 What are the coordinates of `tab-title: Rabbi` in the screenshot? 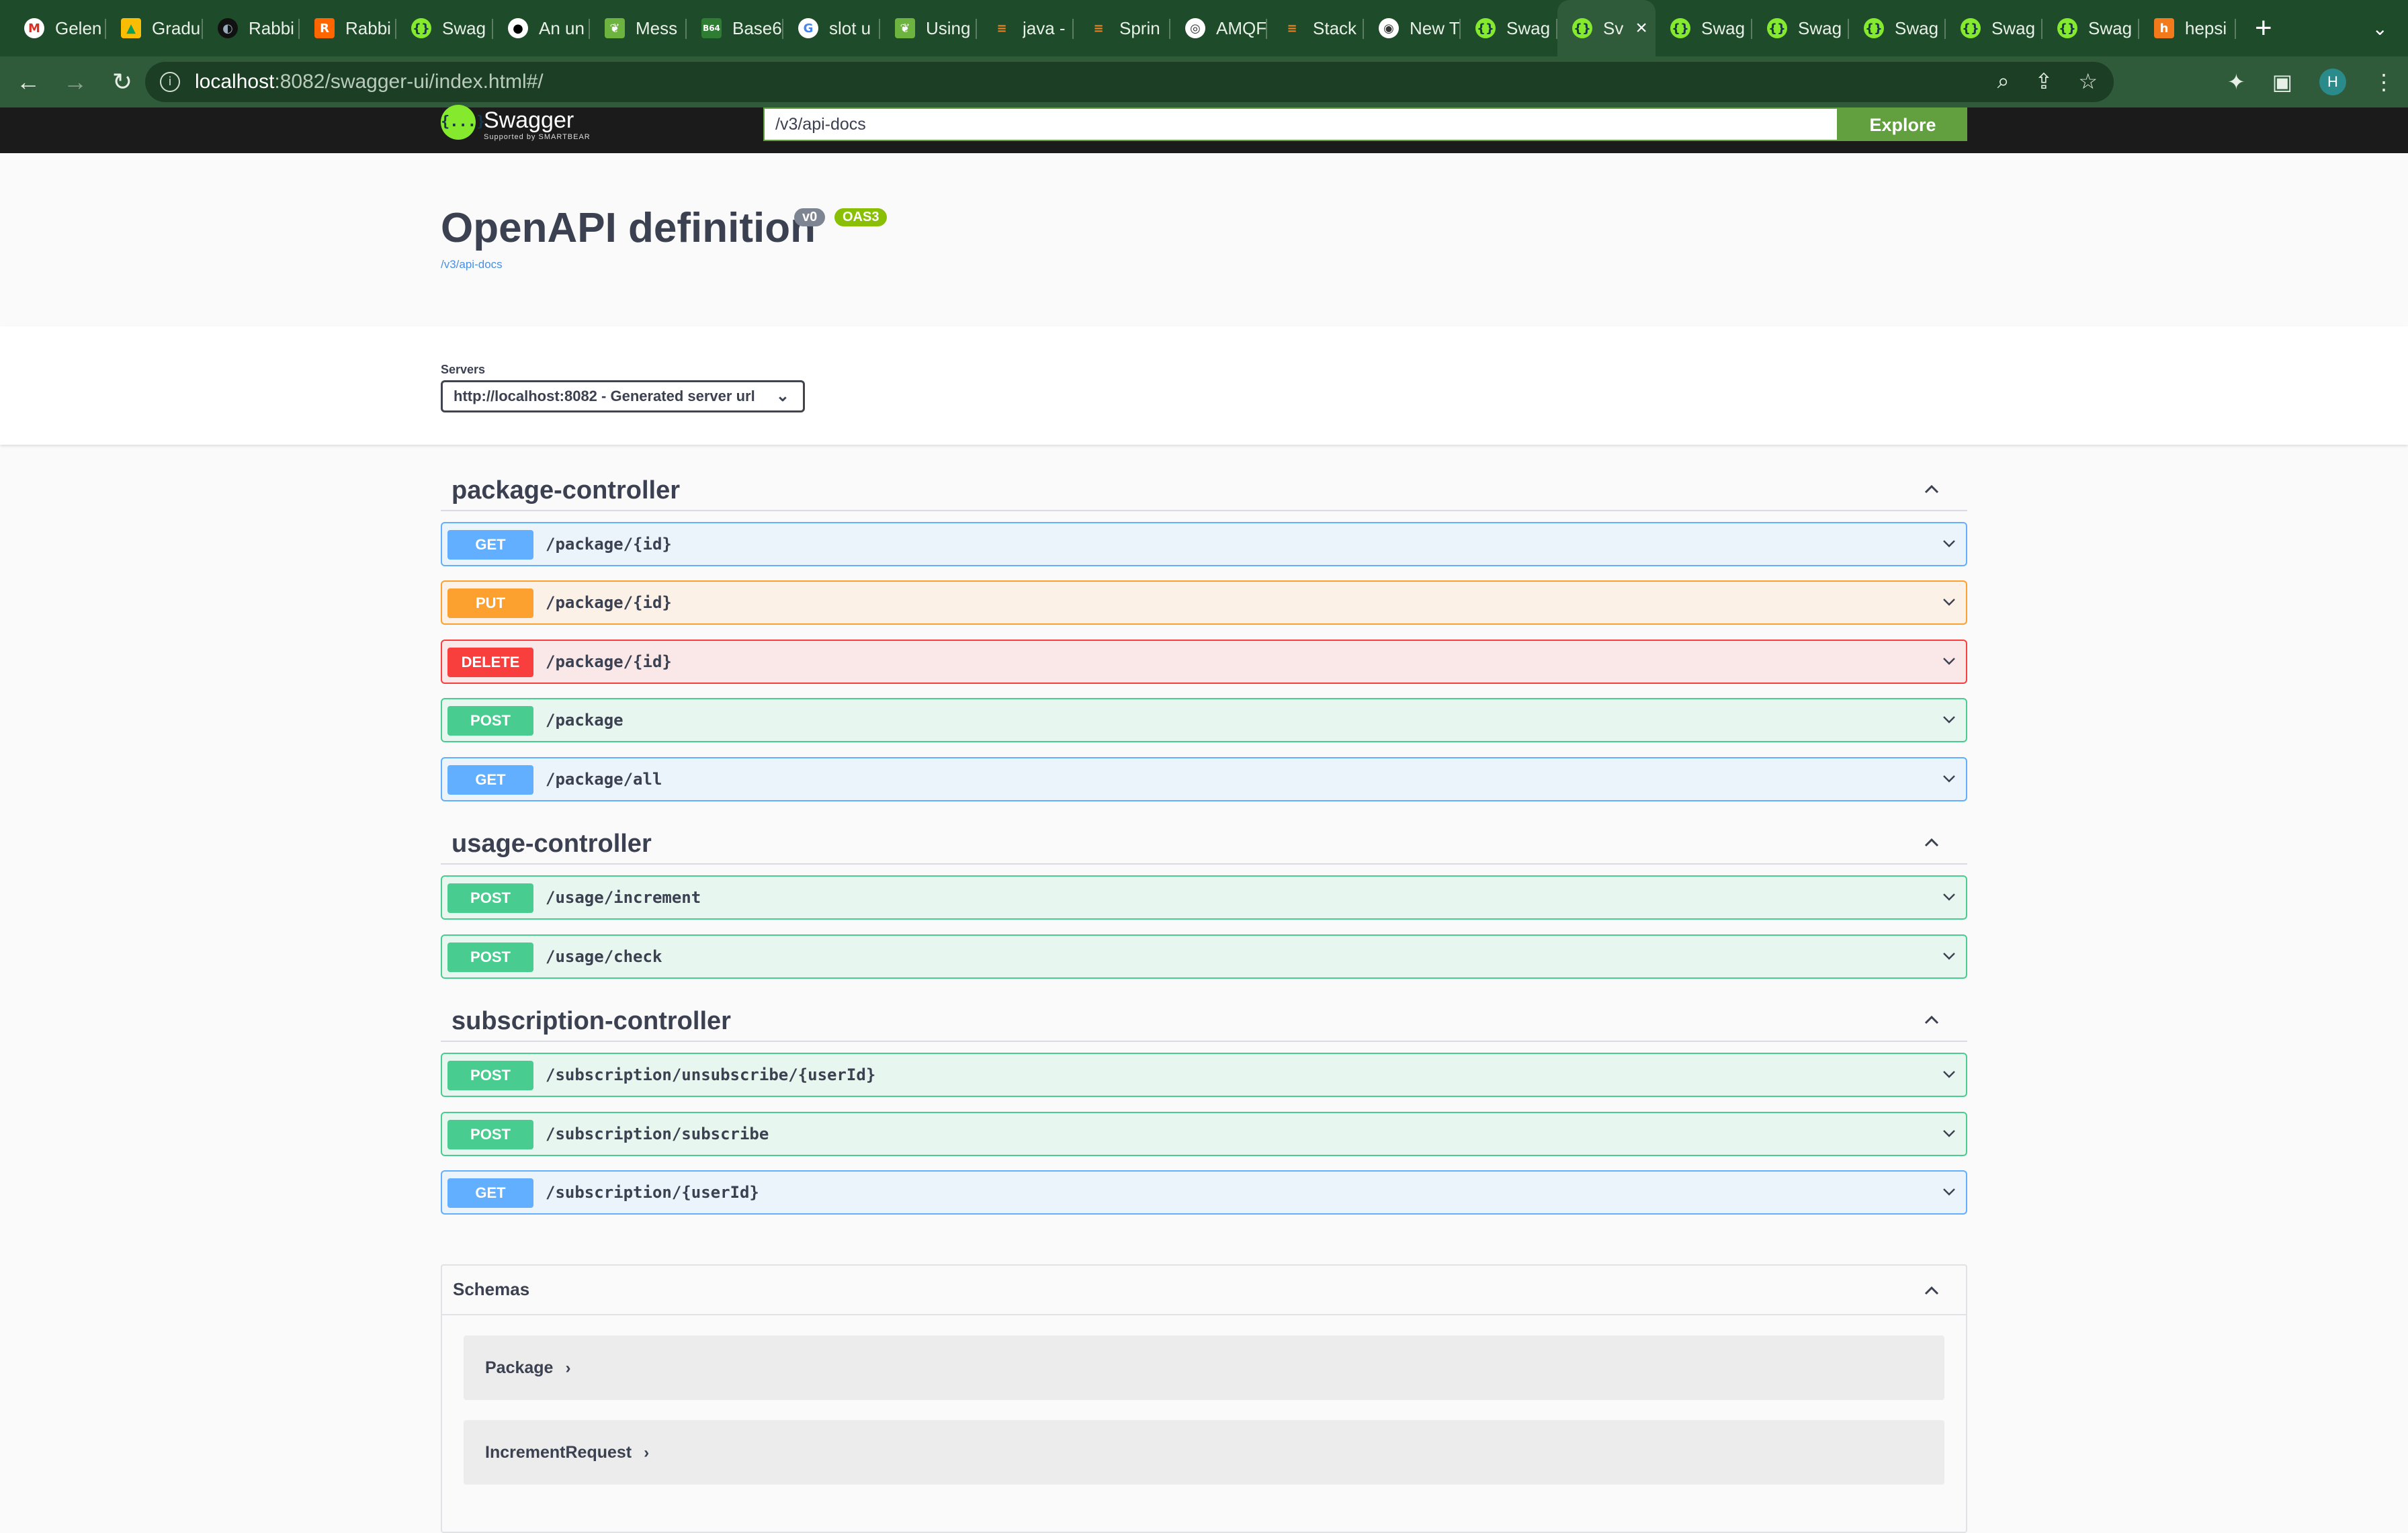 It's located at (271, 27).